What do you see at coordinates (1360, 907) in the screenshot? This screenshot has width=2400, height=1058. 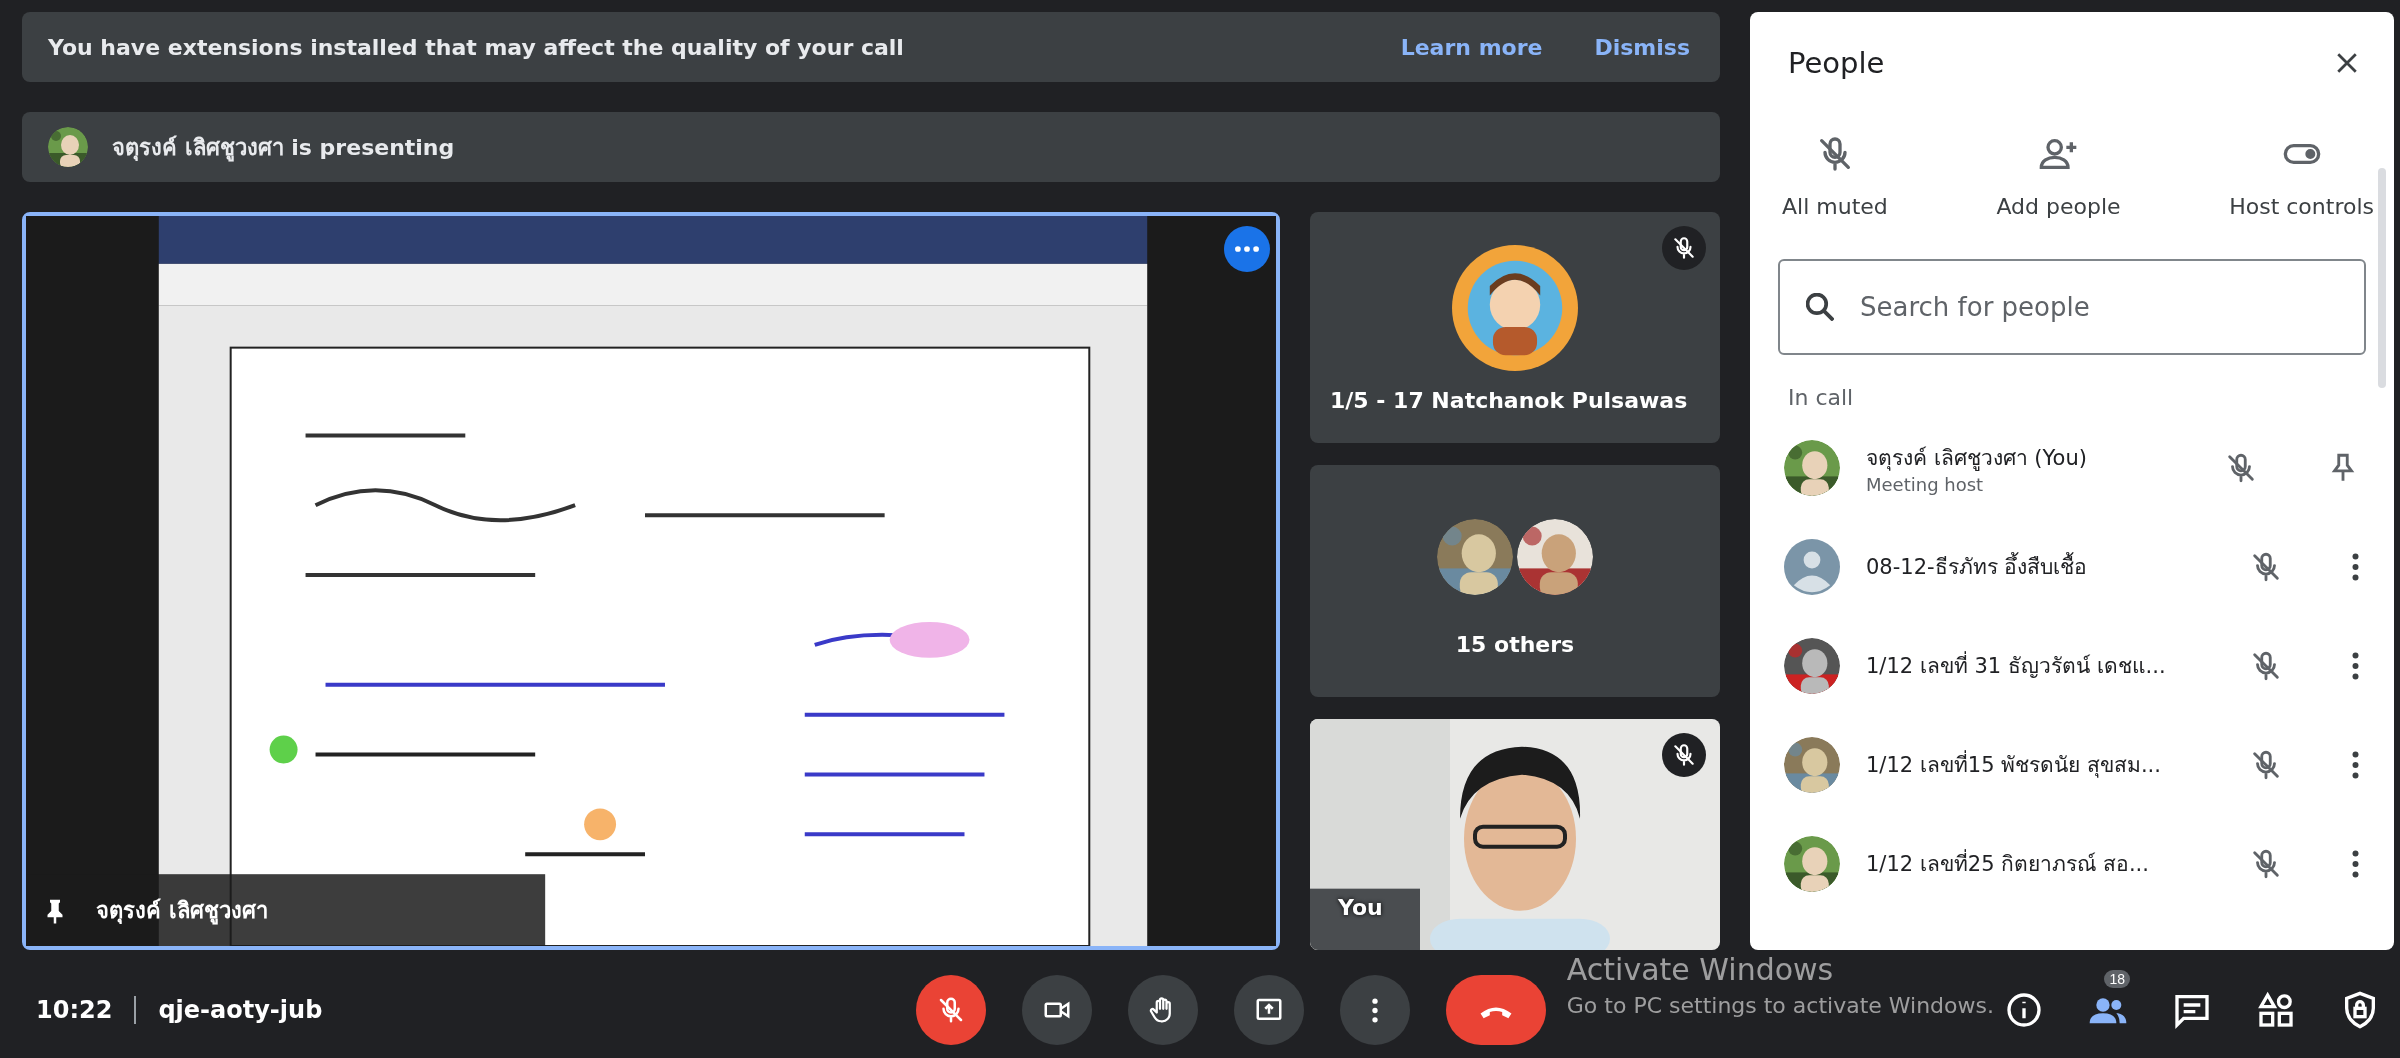 I see `participant-name: You` at bounding box center [1360, 907].